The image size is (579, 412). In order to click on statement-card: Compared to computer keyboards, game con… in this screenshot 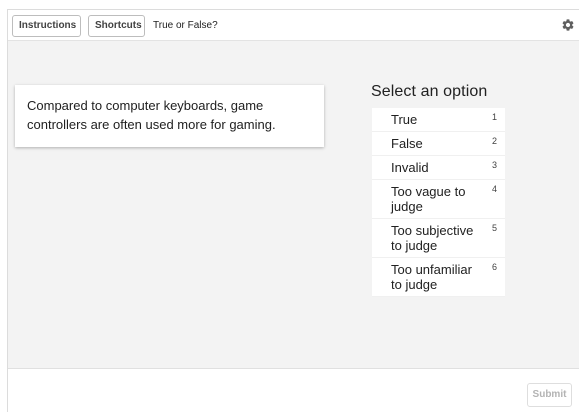, I will do `click(169, 116)`.